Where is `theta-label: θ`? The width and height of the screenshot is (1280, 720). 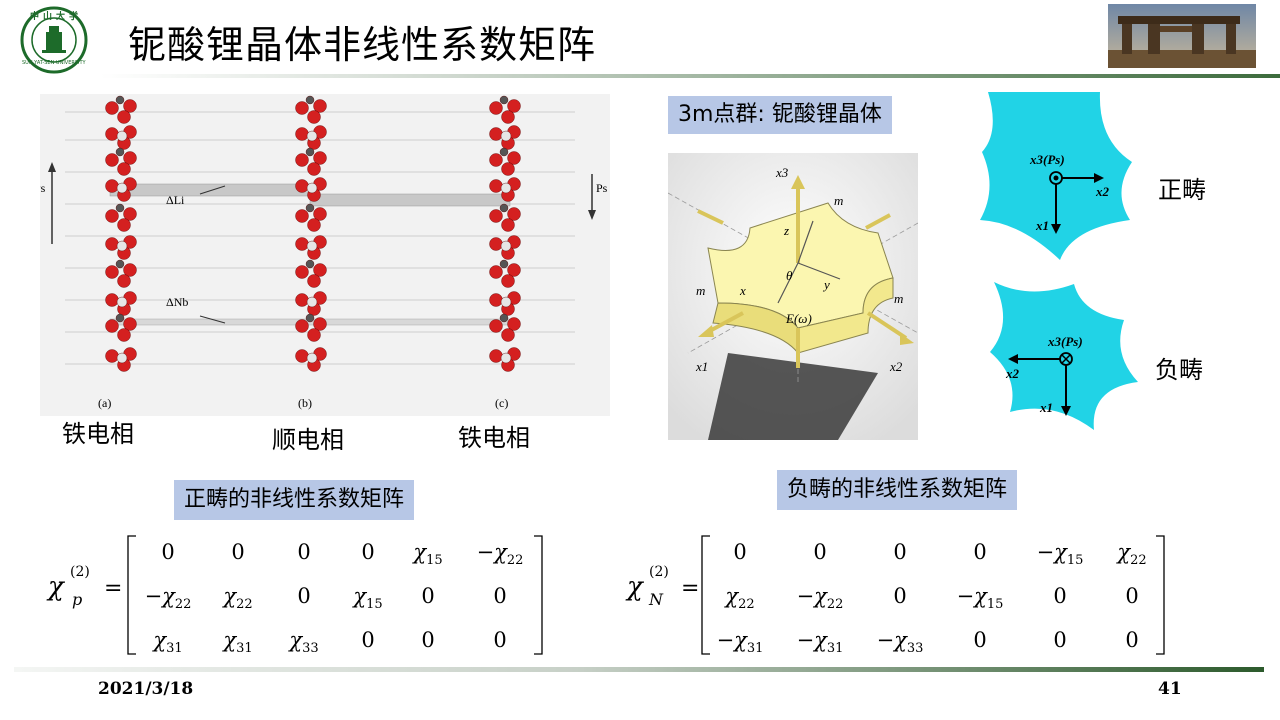 theta-label: θ is located at coordinates (789, 275).